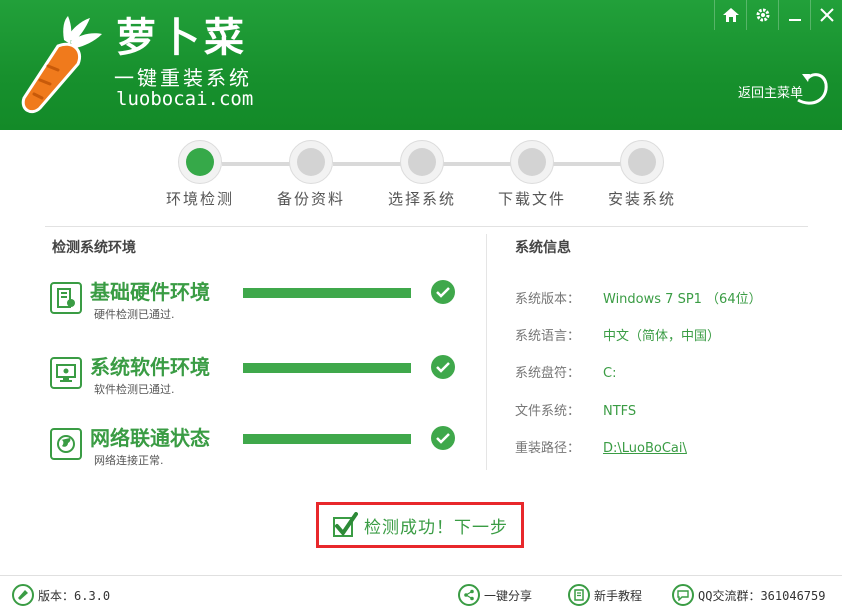 This screenshot has width=842, height=613. I want to click on qq-group-button: QQ交流群：361046759, so click(748, 595).